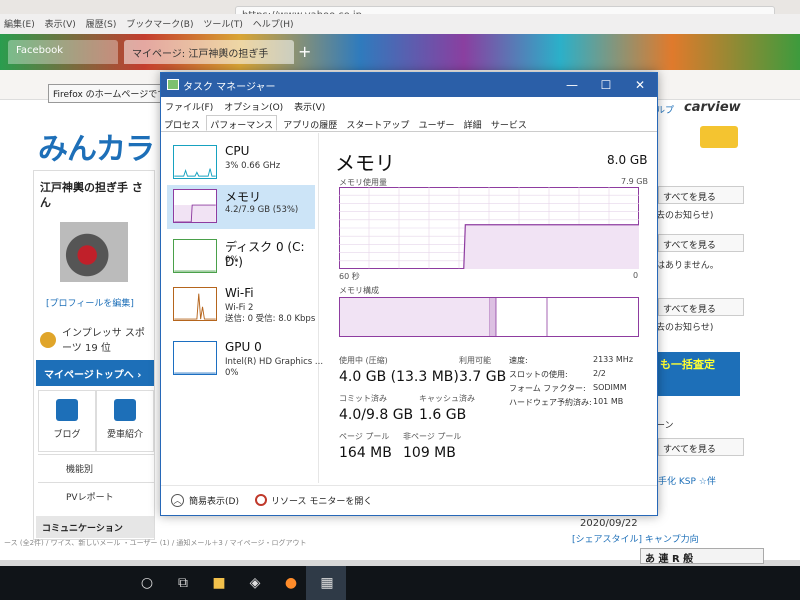 The image size is (800, 600). I want to click on graph-axis-right: 0, so click(636, 275).